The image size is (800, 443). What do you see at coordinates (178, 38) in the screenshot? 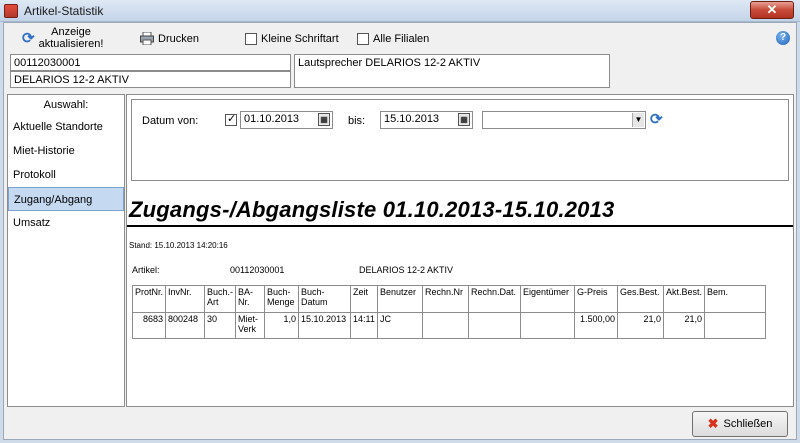
I see `print-label: Drucken` at bounding box center [178, 38].